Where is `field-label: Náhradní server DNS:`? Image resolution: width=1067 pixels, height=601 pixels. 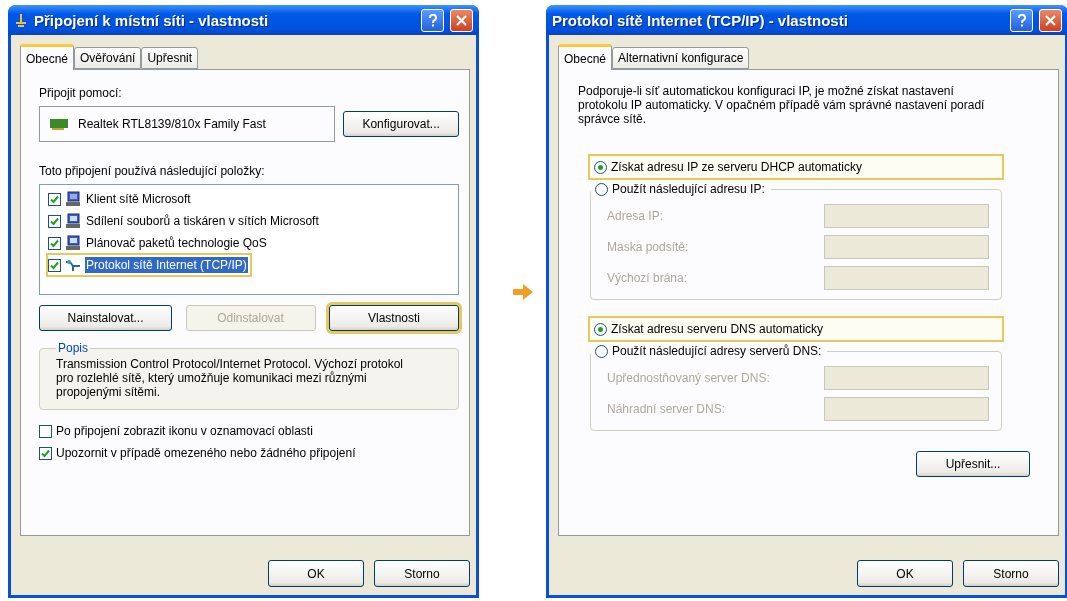
field-label: Náhradní server DNS: is located at coordinates (666, 408).